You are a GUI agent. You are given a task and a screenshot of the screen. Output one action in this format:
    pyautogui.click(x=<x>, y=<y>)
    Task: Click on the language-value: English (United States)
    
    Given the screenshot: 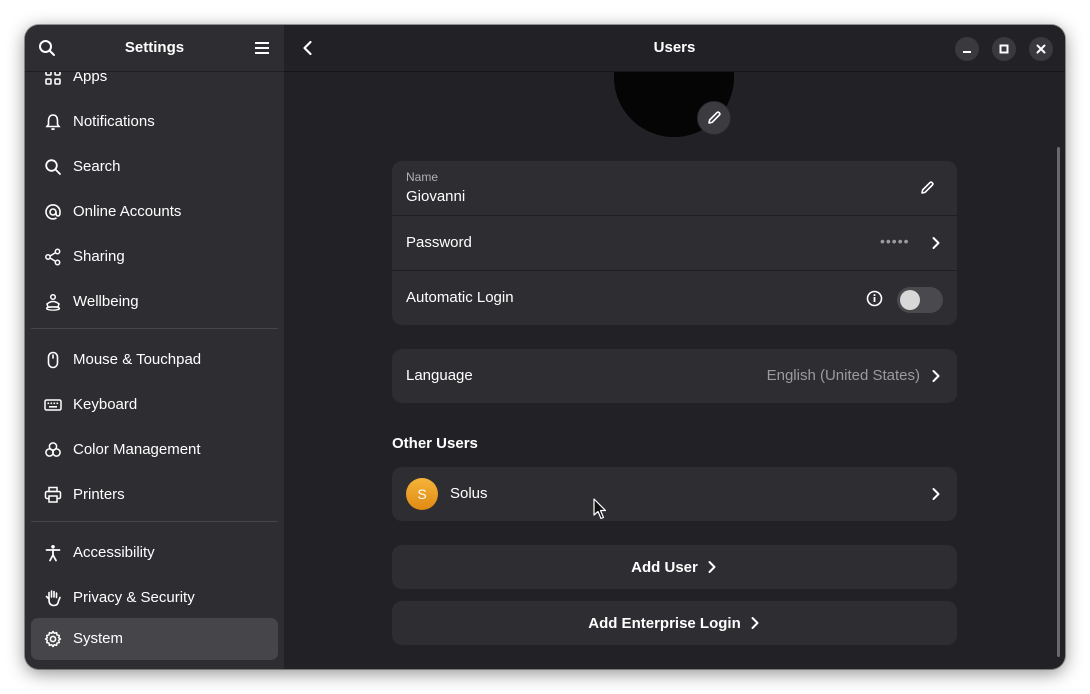 What is the action you would take?
    pyautogui.click(x=843, y=375)
    